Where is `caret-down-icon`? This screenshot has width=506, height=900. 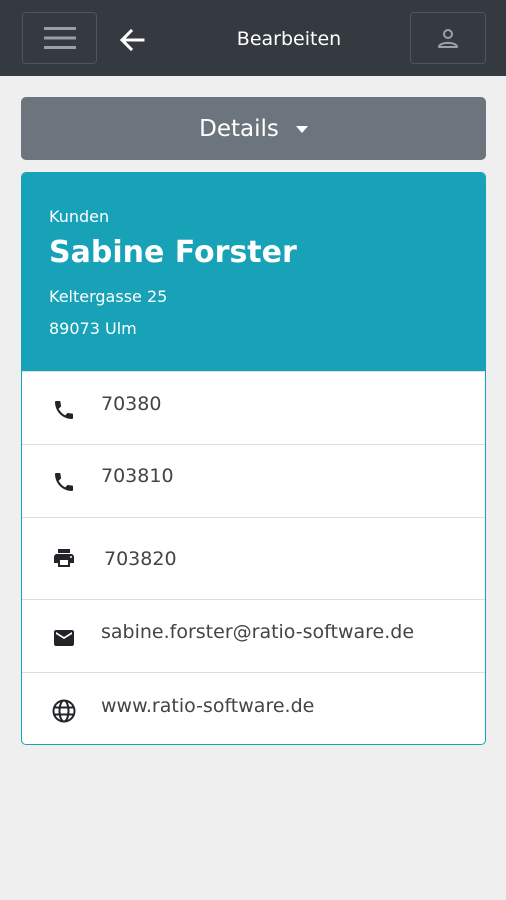
caret-down-icon is located at coordinates (301, 129).